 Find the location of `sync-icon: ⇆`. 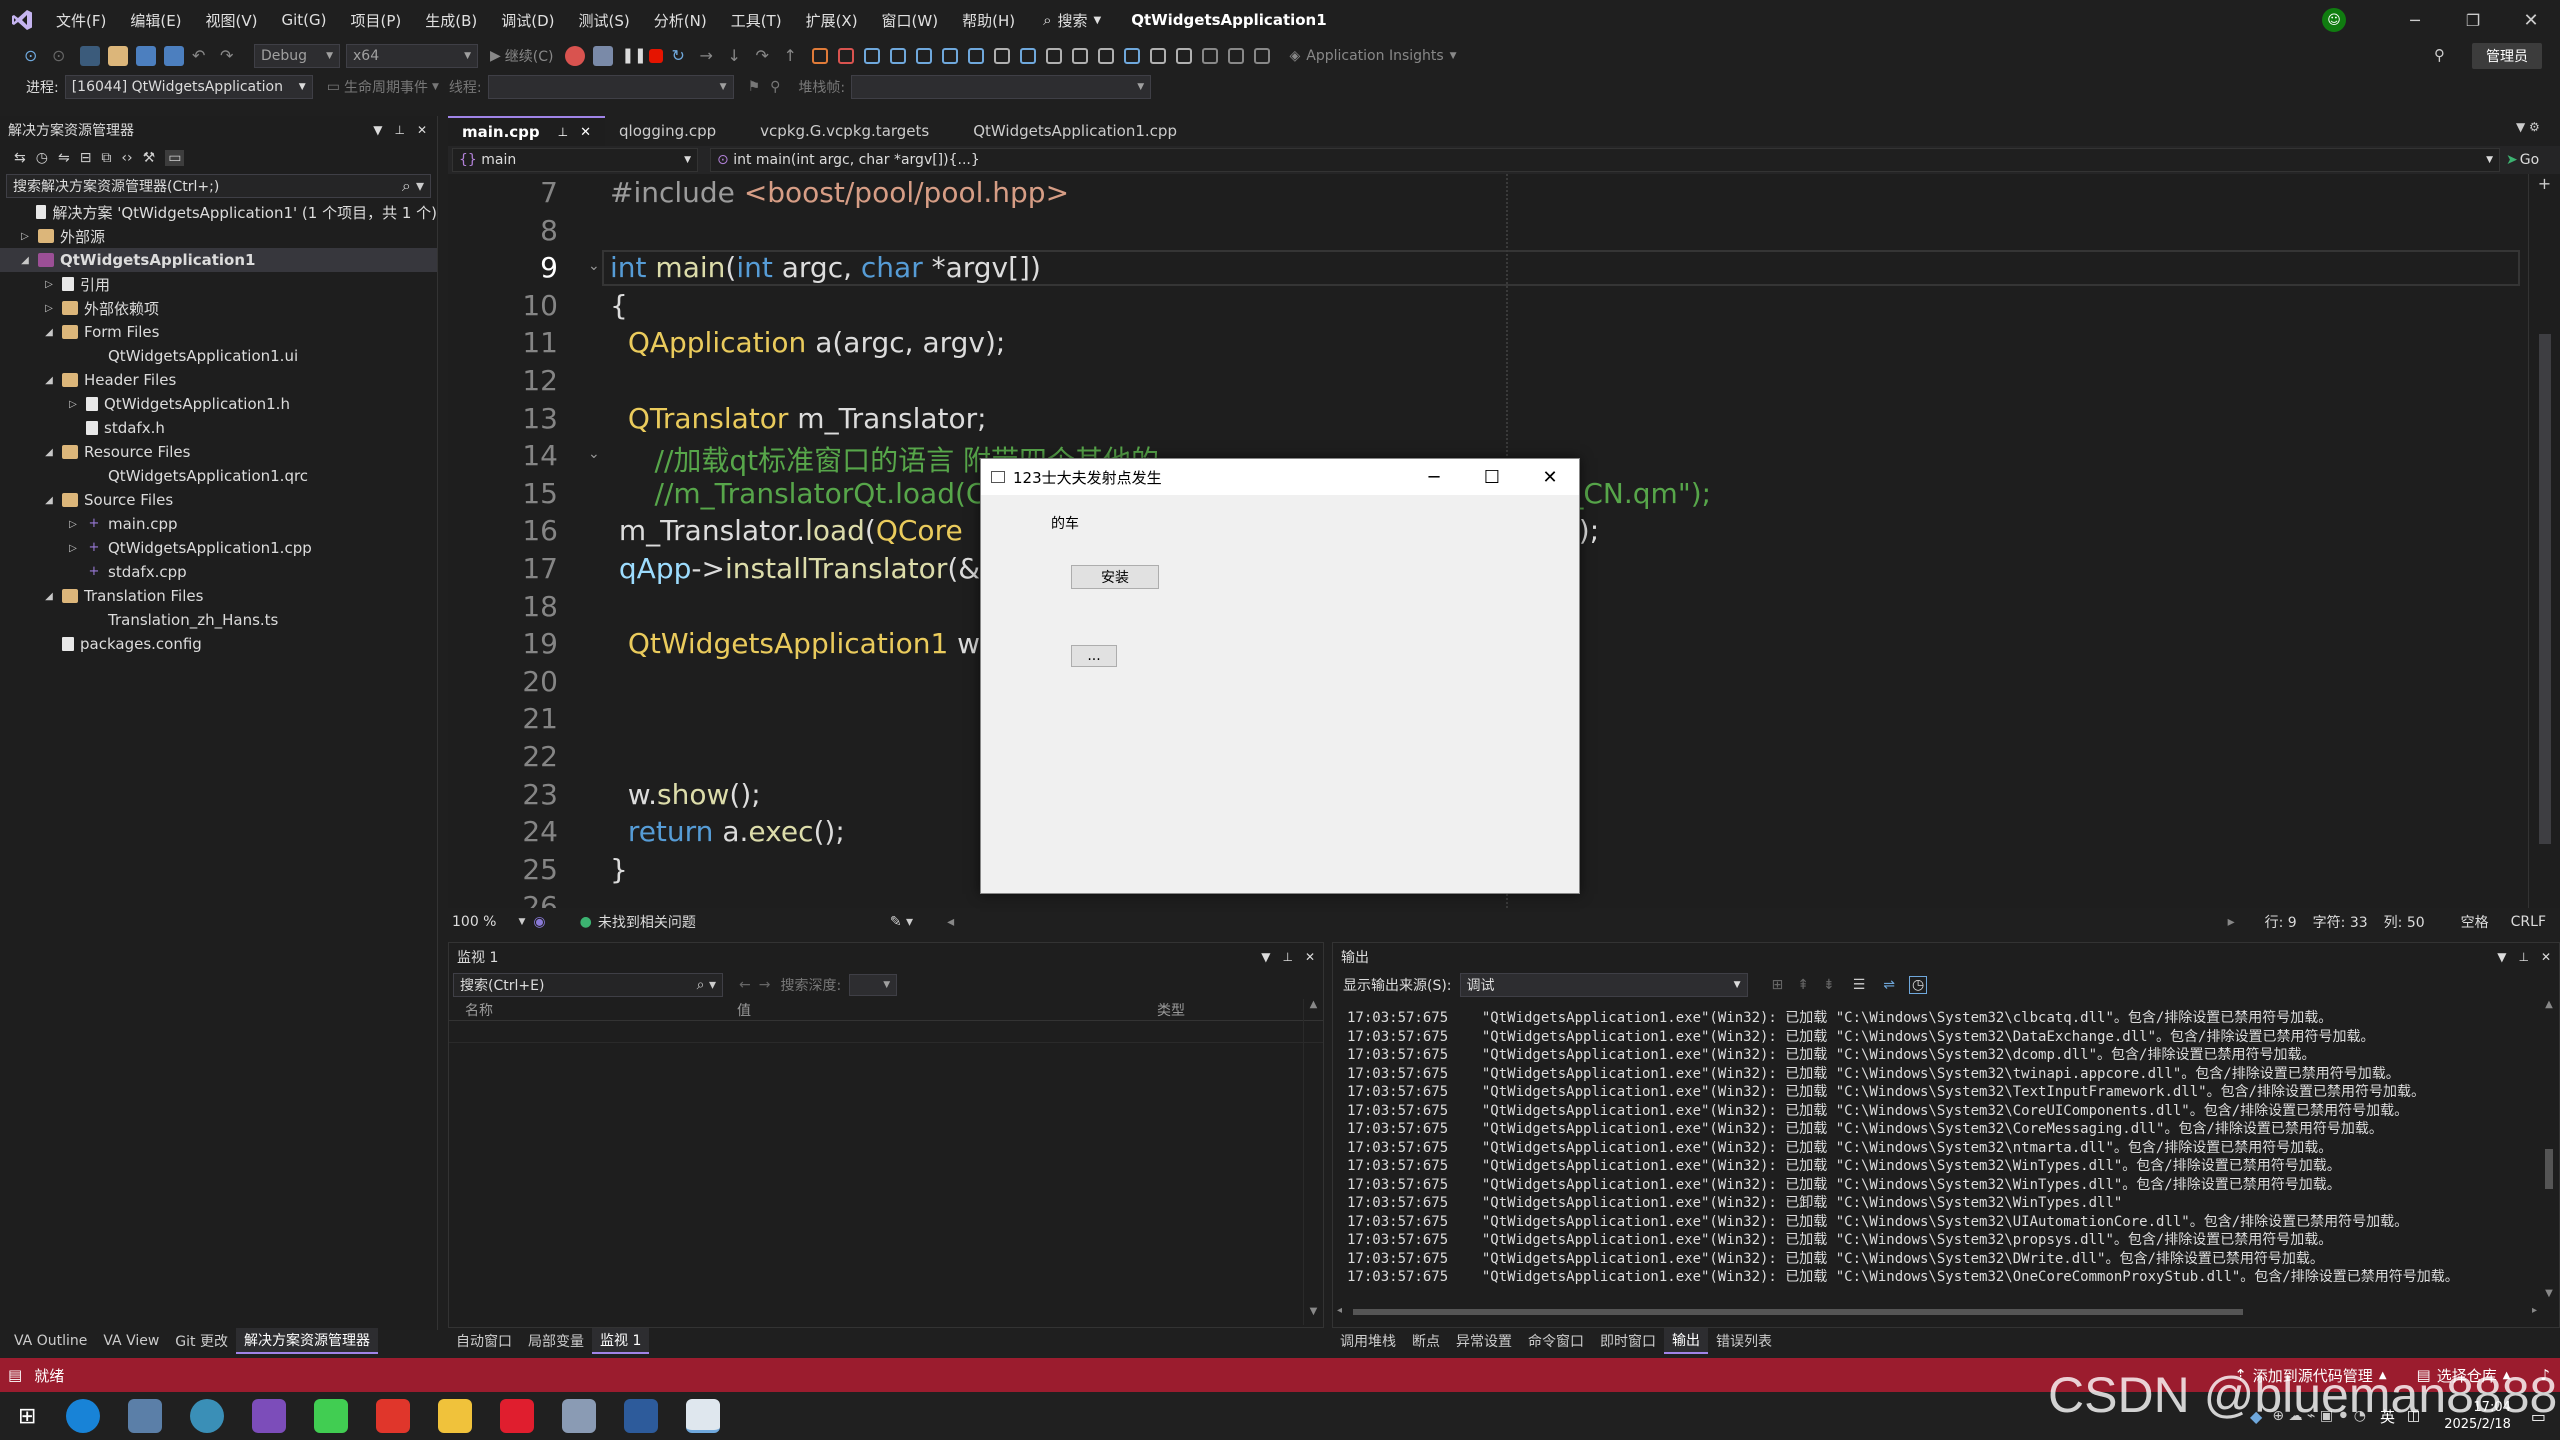

sync-icon: ⇆ is located at coordinates (20, 158).